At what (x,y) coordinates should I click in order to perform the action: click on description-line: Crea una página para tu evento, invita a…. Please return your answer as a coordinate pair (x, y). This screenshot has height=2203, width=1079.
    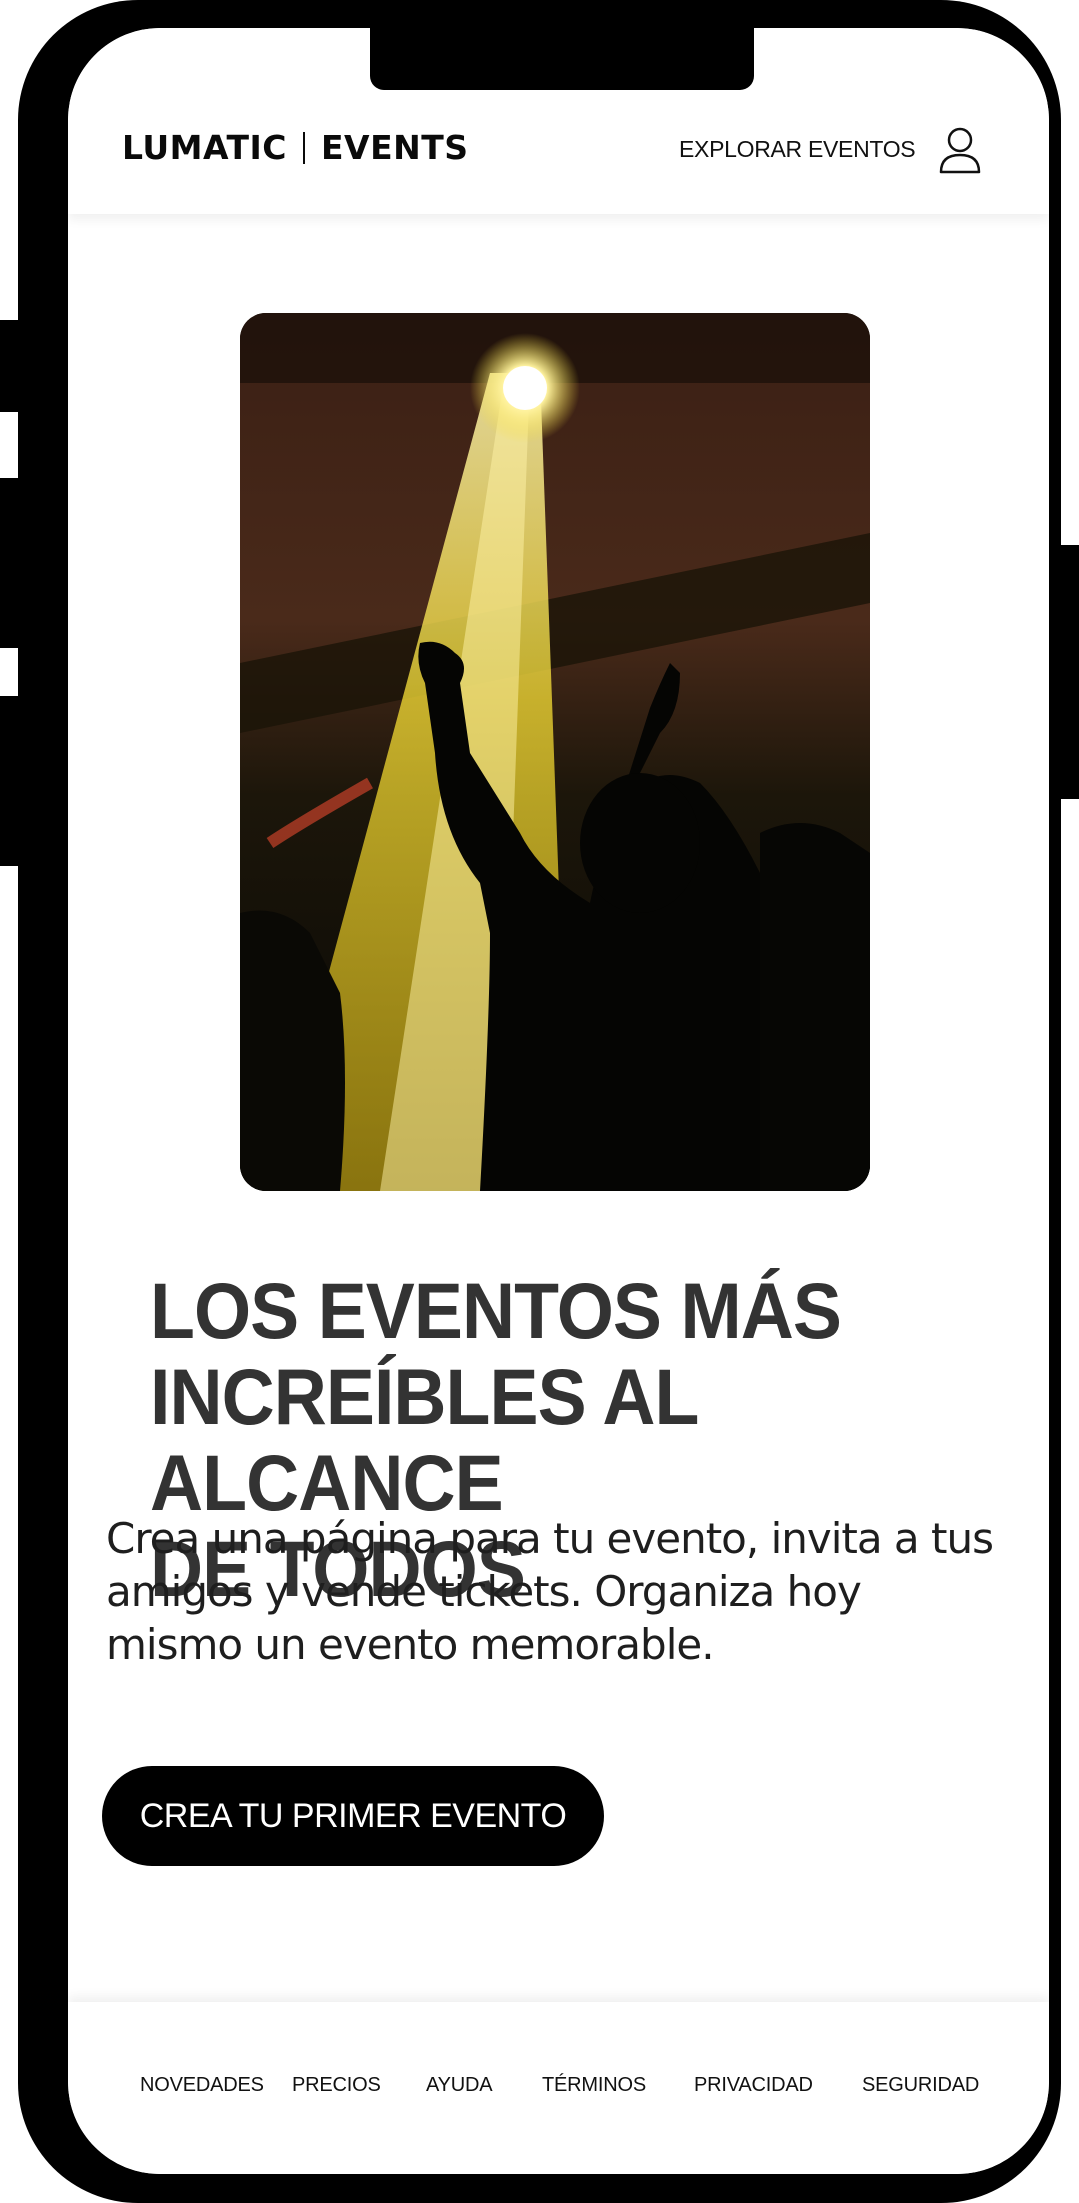
    Looking at the image, I should click on (550, 1538).